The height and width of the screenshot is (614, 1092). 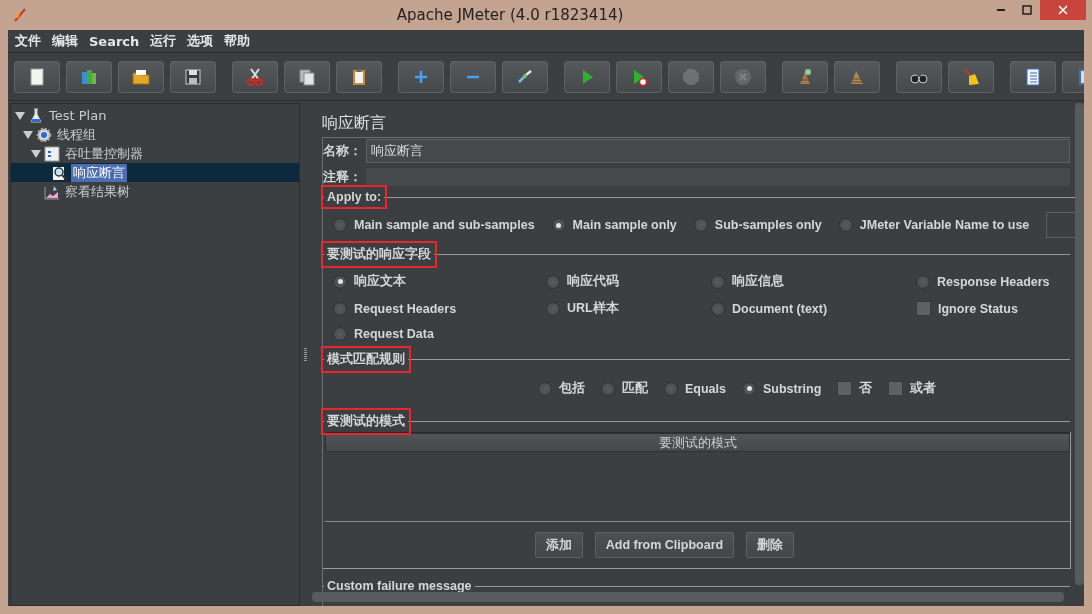 I want to click on clear-all-button, so click(x=857, y=76).